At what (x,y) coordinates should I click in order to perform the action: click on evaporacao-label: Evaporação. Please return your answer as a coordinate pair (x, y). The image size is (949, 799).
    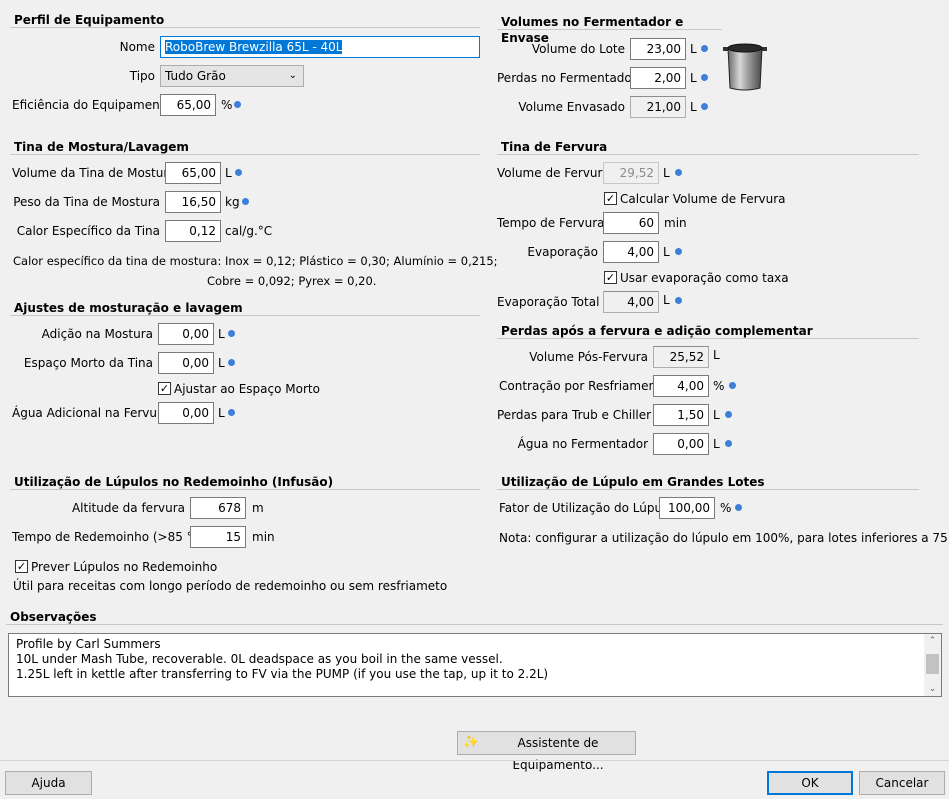
    Looking at the image, I should click on (562, 252).